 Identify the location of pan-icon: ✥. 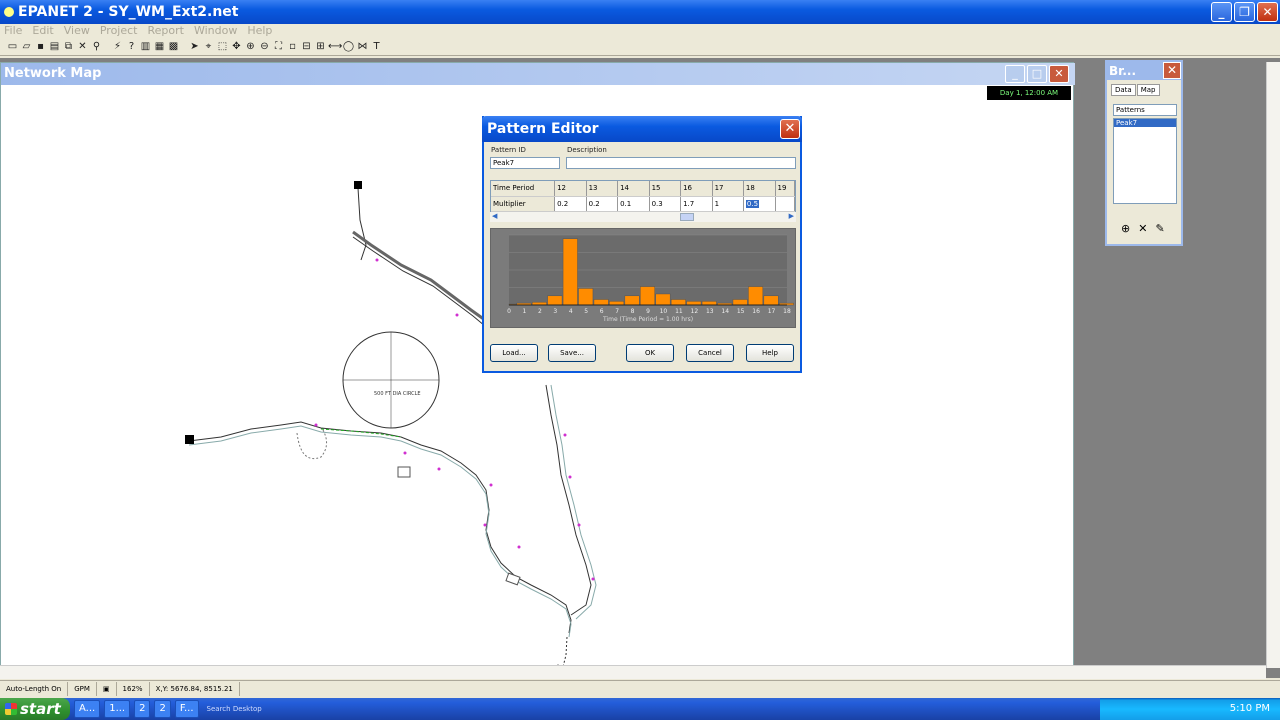
(236, 46).